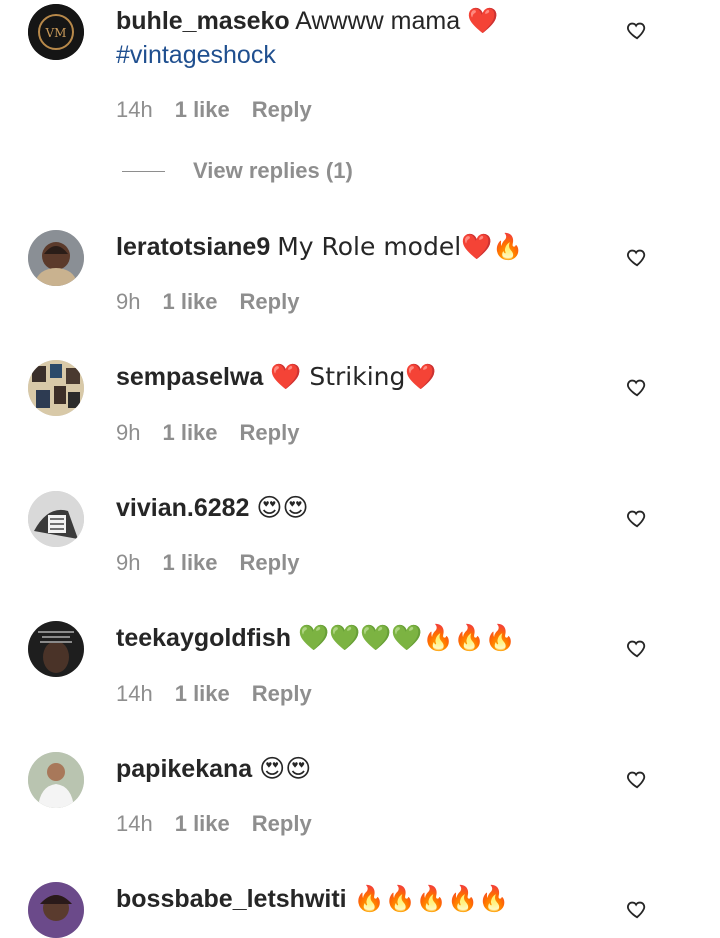  I want to click on svg-text: VM, so click(56, 33).